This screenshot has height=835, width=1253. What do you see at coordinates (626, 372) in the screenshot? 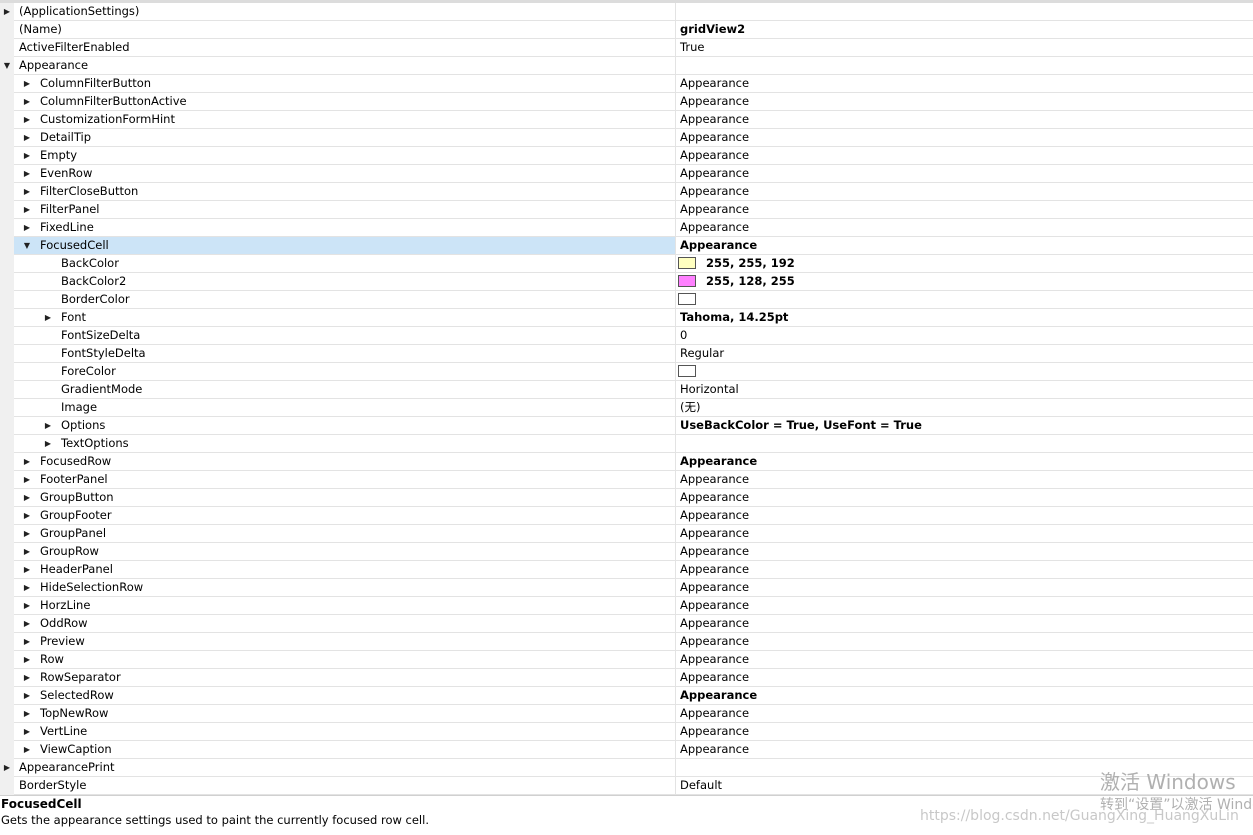
I see `property-row: ForeColor` at bounding box center [626, 372].